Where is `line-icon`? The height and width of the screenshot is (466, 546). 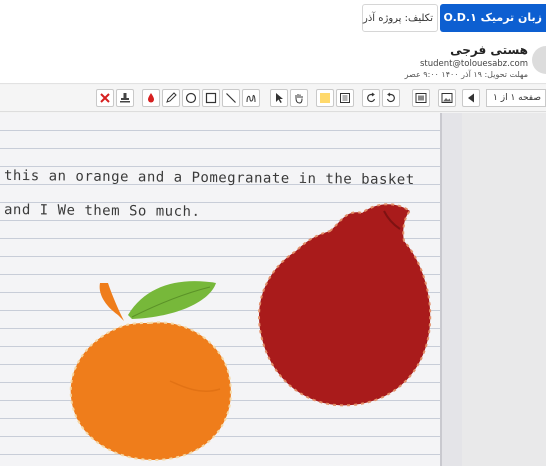
line-icon is located at coordinates (231, 98).